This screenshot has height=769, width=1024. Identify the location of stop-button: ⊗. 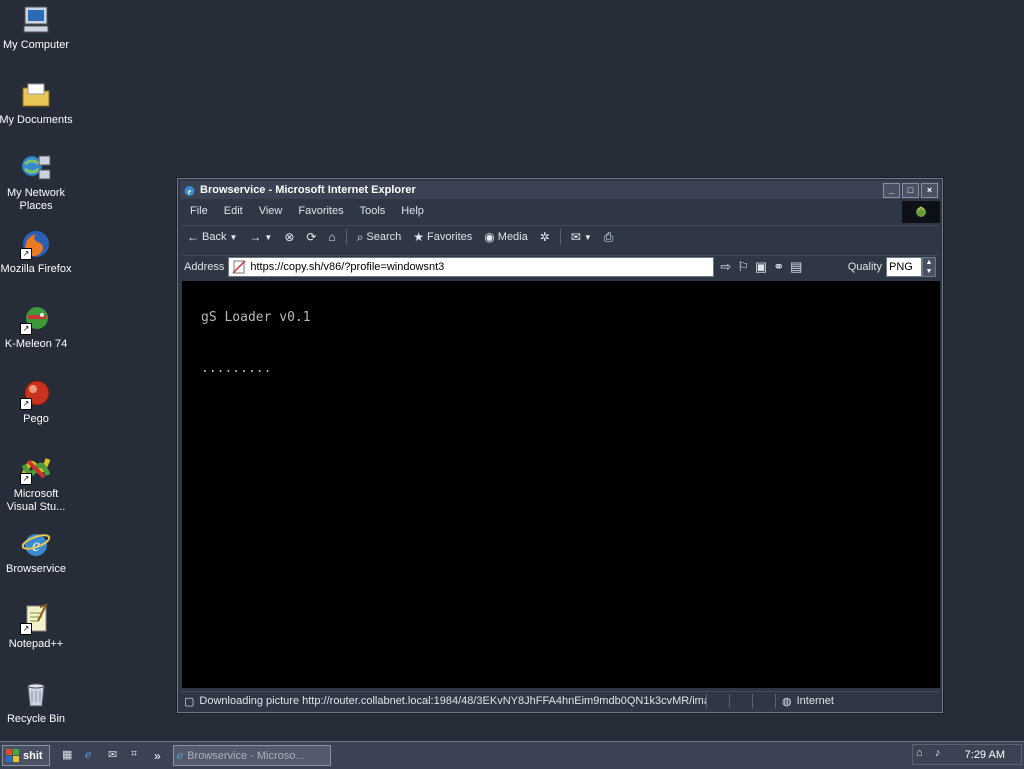
(289, 237).